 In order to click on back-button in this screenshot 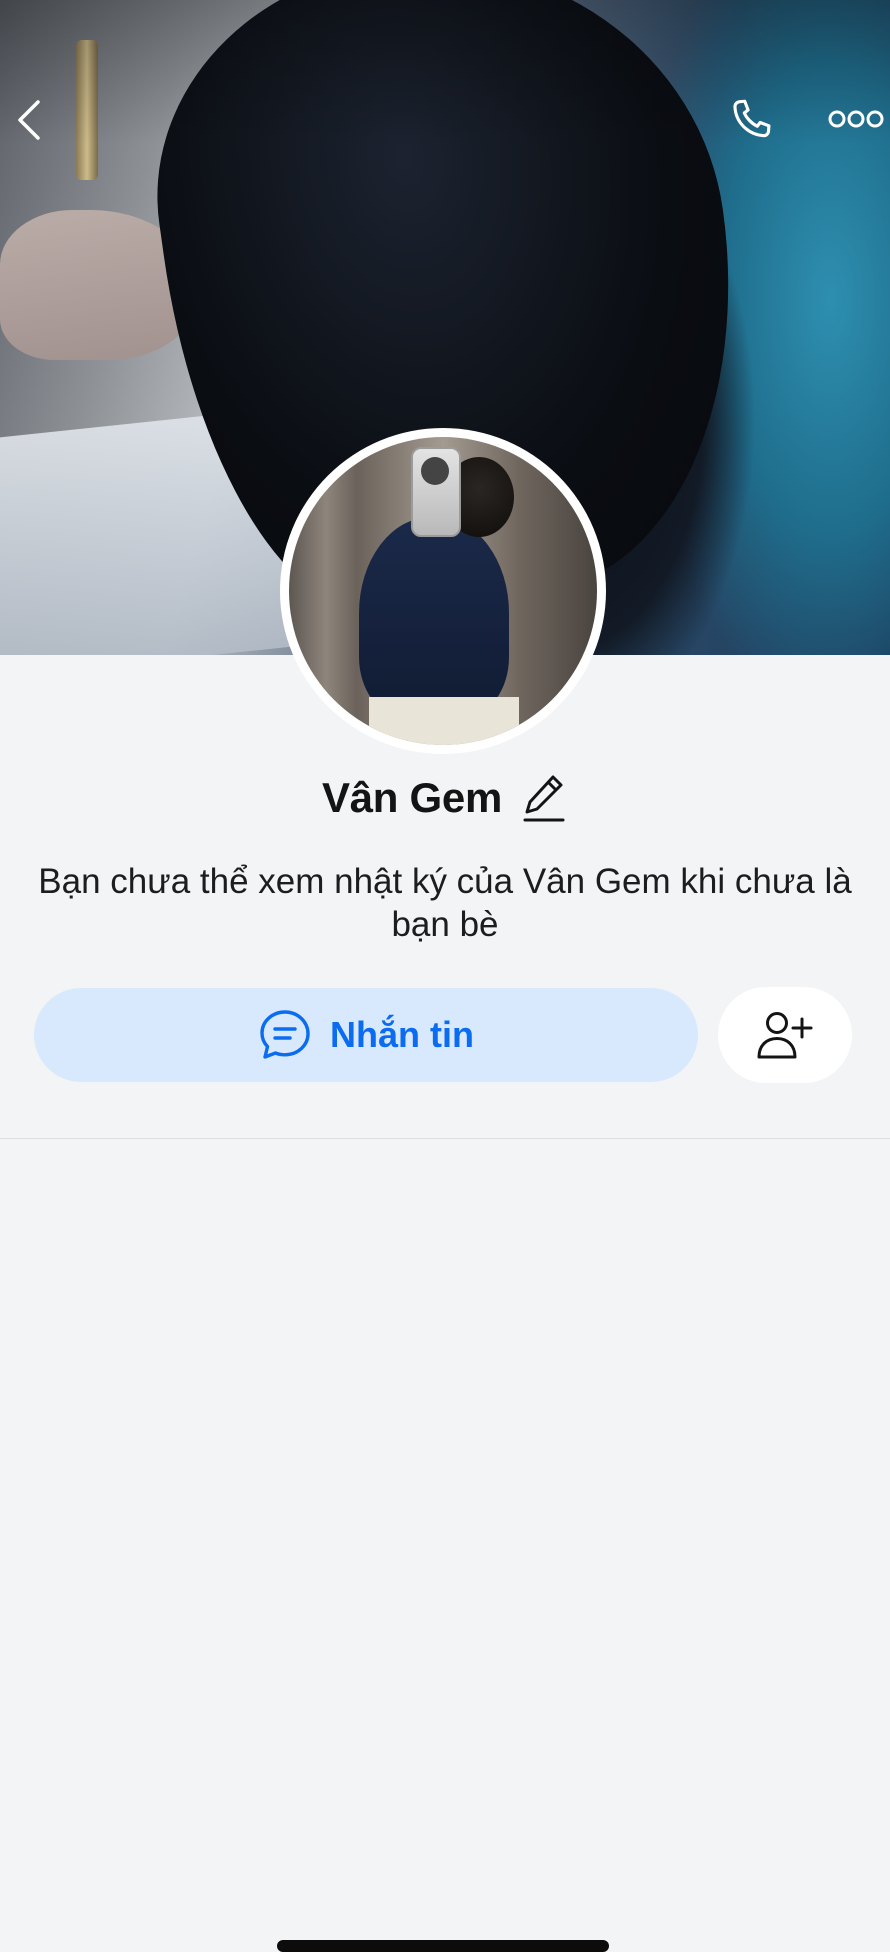, I will do `click(28, 120)`.